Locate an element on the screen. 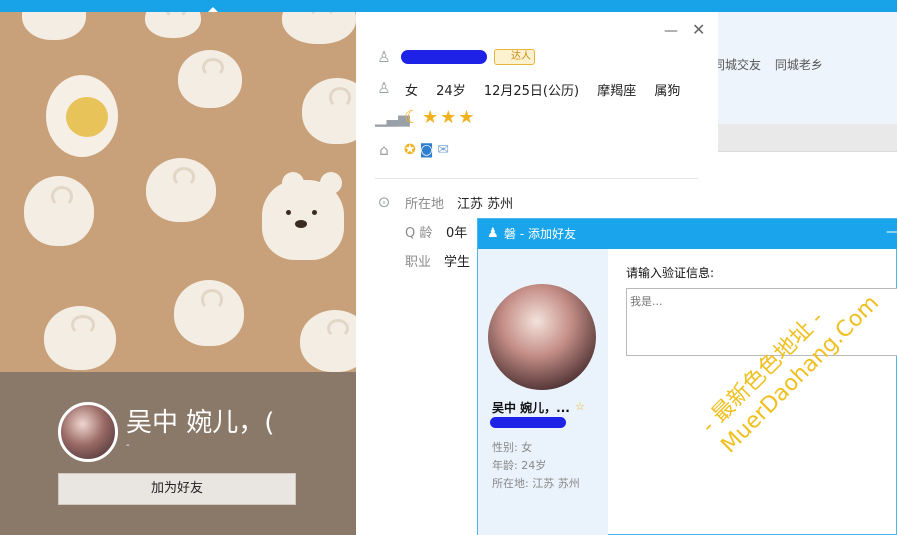  profile-card-footer is located at coordinates (178, 453).